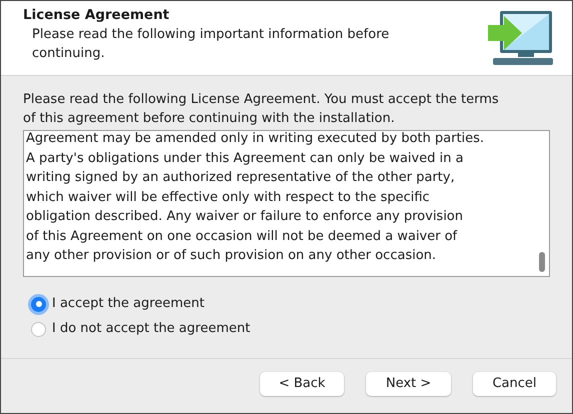 This screenshot has width=573, height=414. What do you see at coordinates (245, 217) in the screenshot?
I see `license-text-line: obligation described. Any waiver or failure to enforce any provision` at bounding box center [245, 217].